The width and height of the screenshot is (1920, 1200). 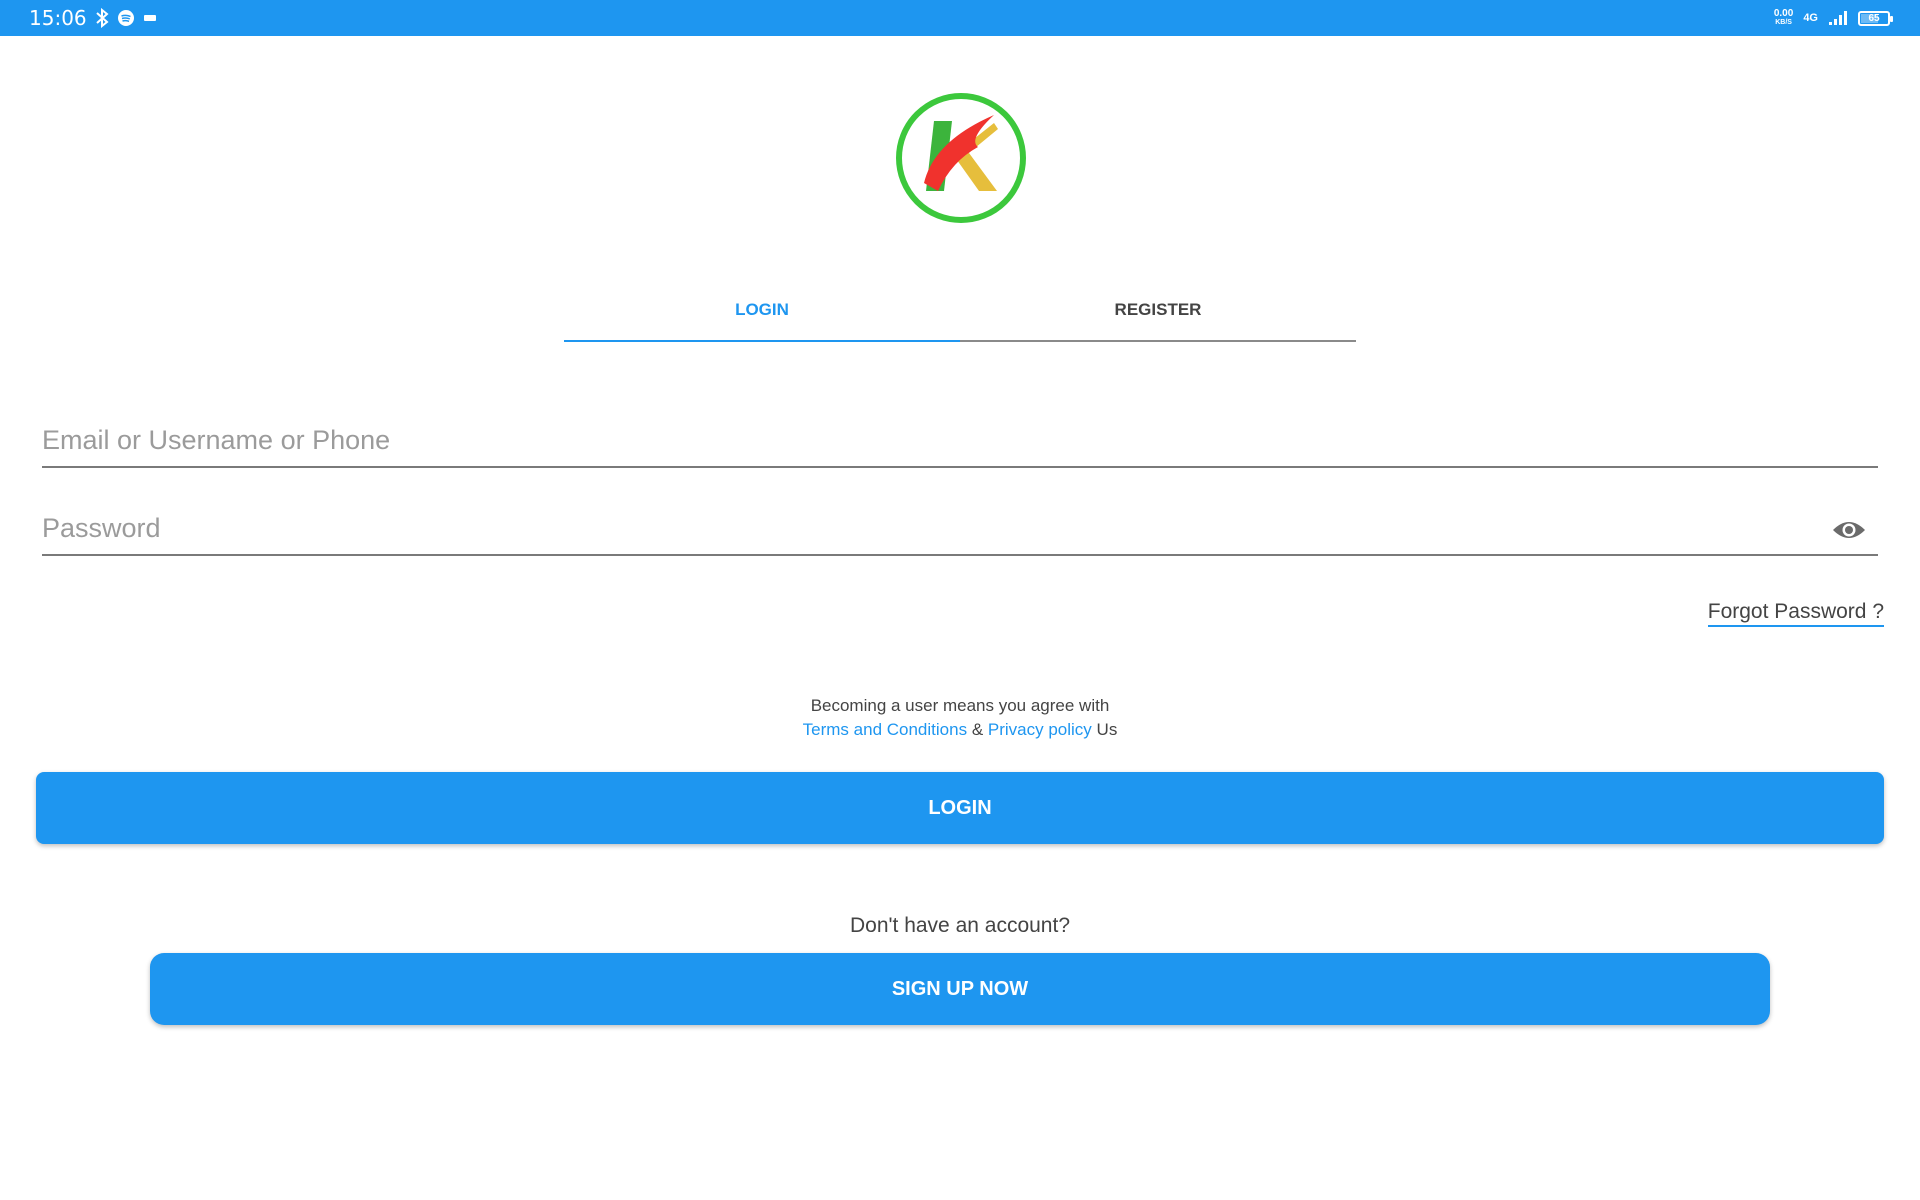 I want to click on agreement-suffix: Us, so click(x=1107, y=729).